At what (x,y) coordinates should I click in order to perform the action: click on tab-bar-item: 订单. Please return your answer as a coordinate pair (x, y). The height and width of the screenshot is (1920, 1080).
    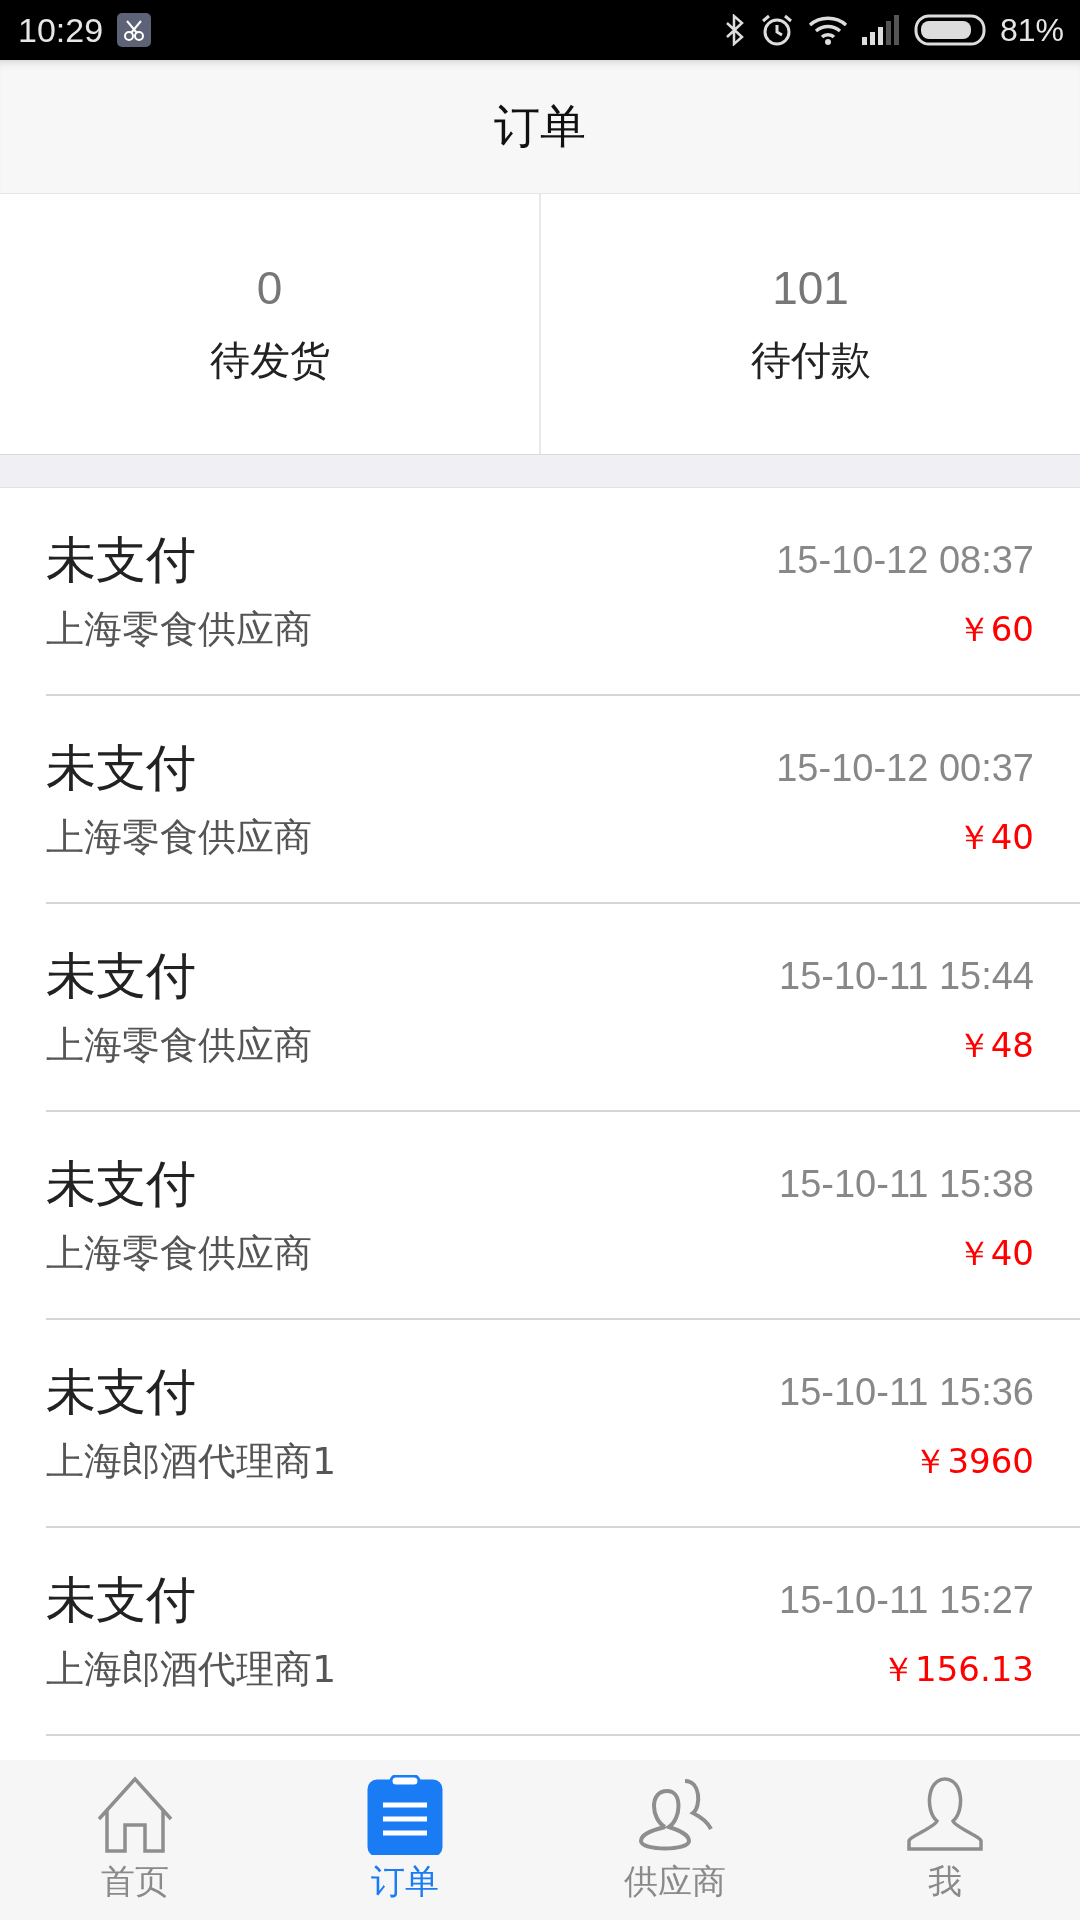
    Looking at the image, I should click on (405, 1840).